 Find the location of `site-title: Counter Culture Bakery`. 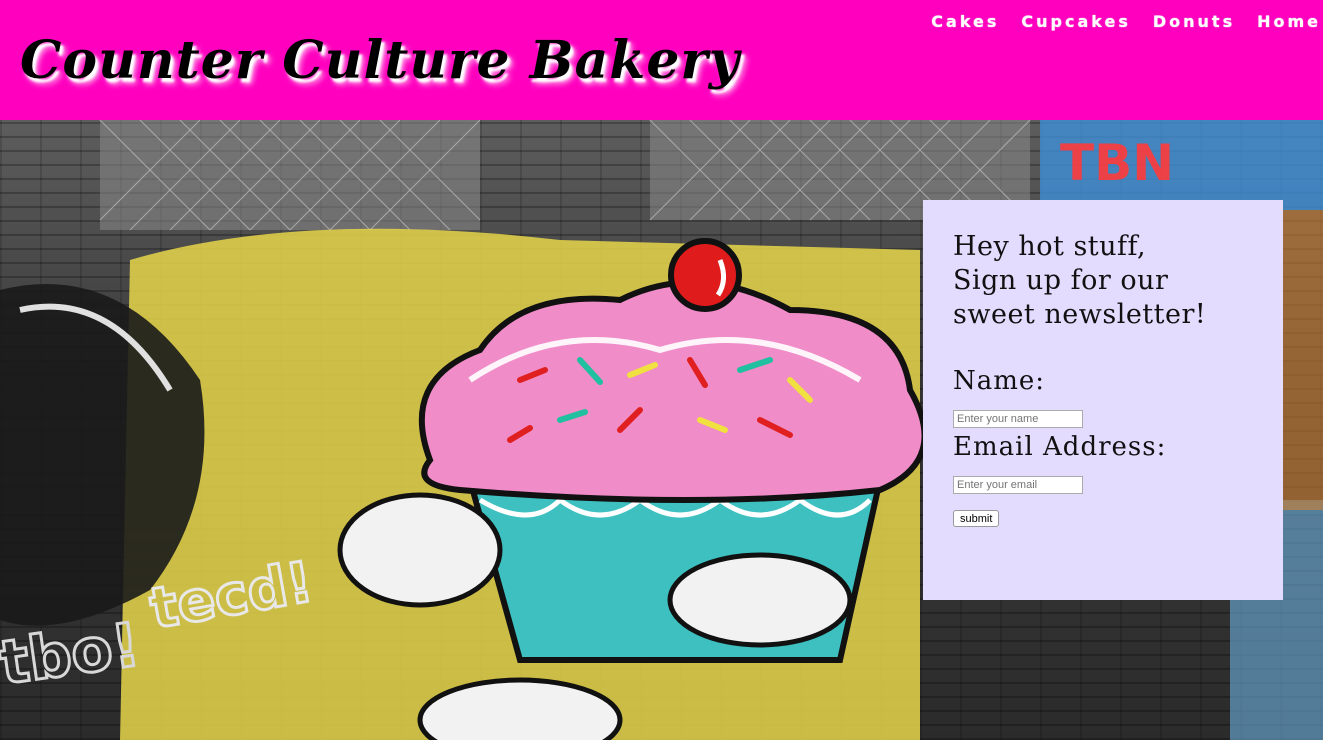

site-title: Counter Culture Bakery is located at coordinates (380, 60).